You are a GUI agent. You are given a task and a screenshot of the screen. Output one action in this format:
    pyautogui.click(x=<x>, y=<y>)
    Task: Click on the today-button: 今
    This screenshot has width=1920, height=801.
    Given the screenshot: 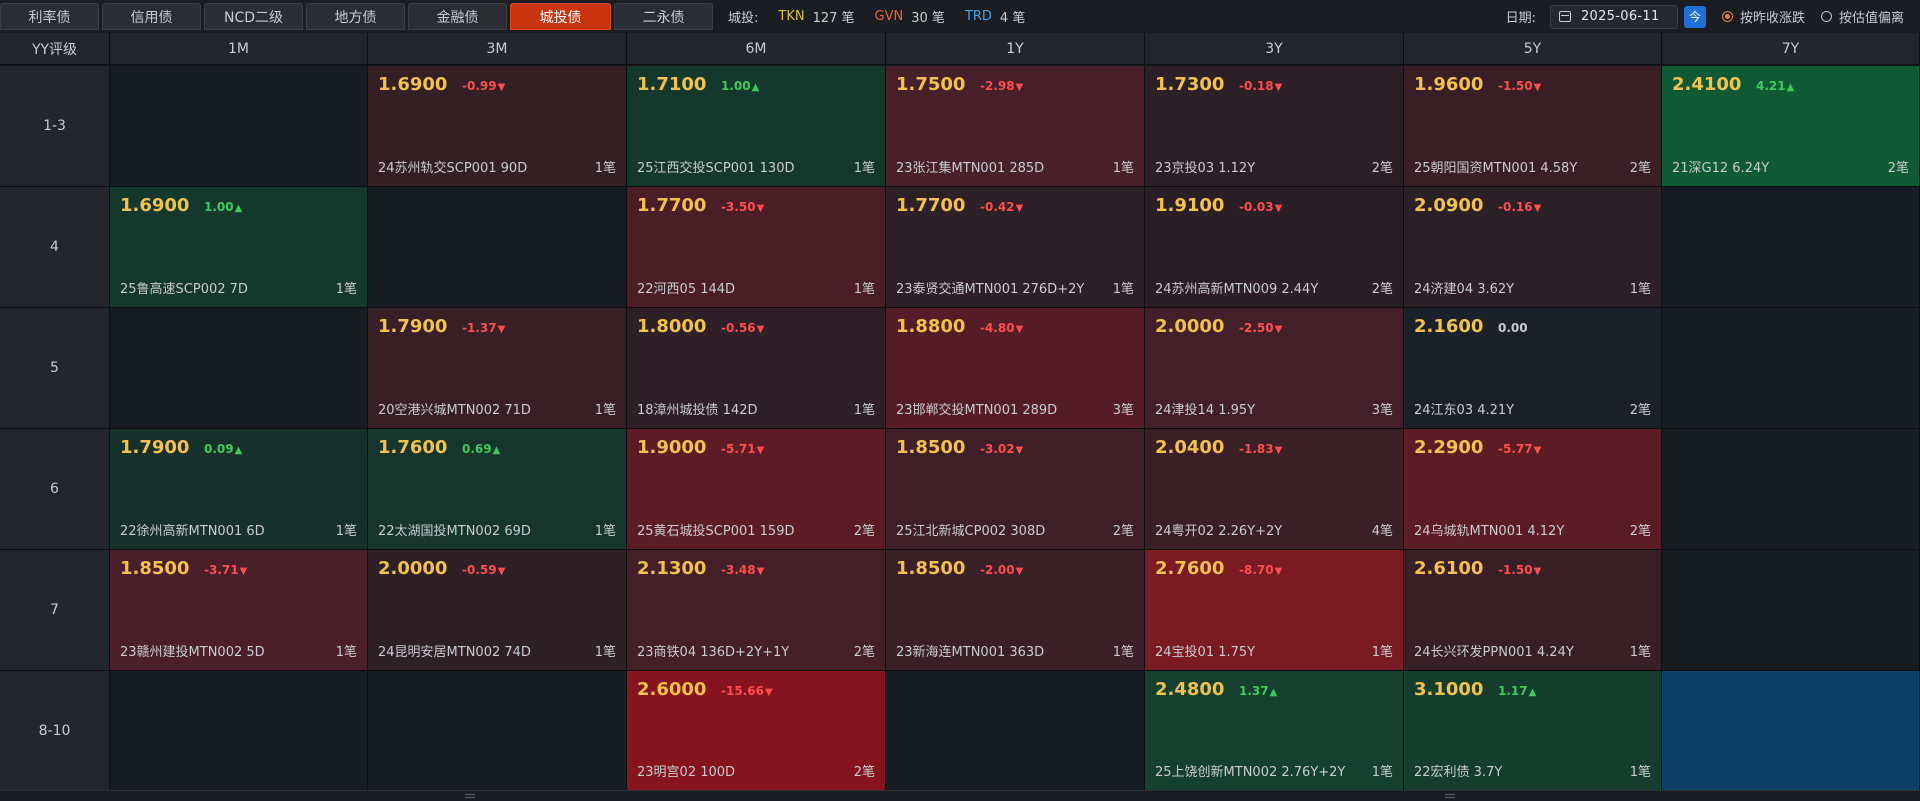 What is the action you would take?
    pyautogui.click(x=1694, y=16)
    